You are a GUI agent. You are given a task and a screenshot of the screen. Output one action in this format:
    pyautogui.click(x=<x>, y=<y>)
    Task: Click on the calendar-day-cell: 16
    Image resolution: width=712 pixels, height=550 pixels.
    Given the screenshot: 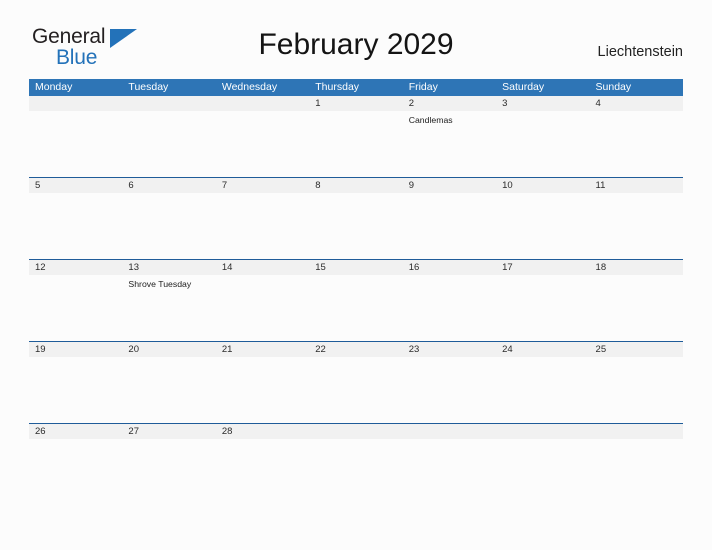 What is the action you would take?
    pyautogui.click(x=449, y=300)
    